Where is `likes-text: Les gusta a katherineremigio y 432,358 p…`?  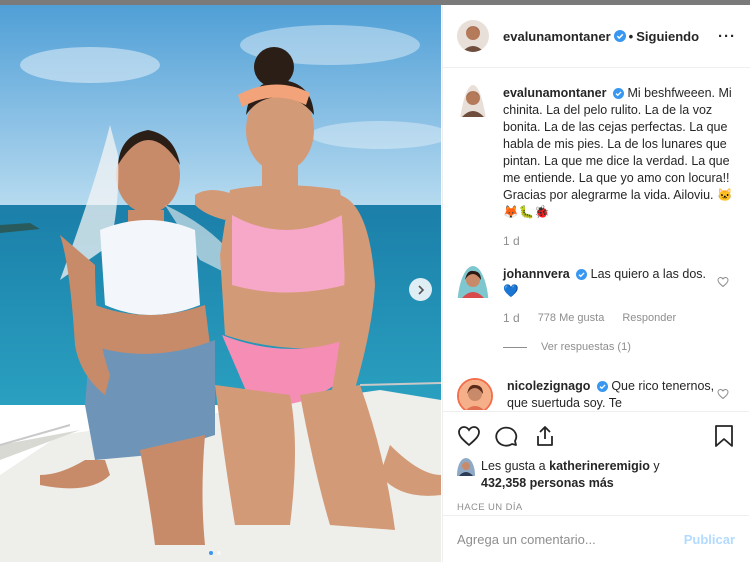 likes-text: Les gusta a katherineremigio y 432,358 p… is located at coordinates (570, 475).